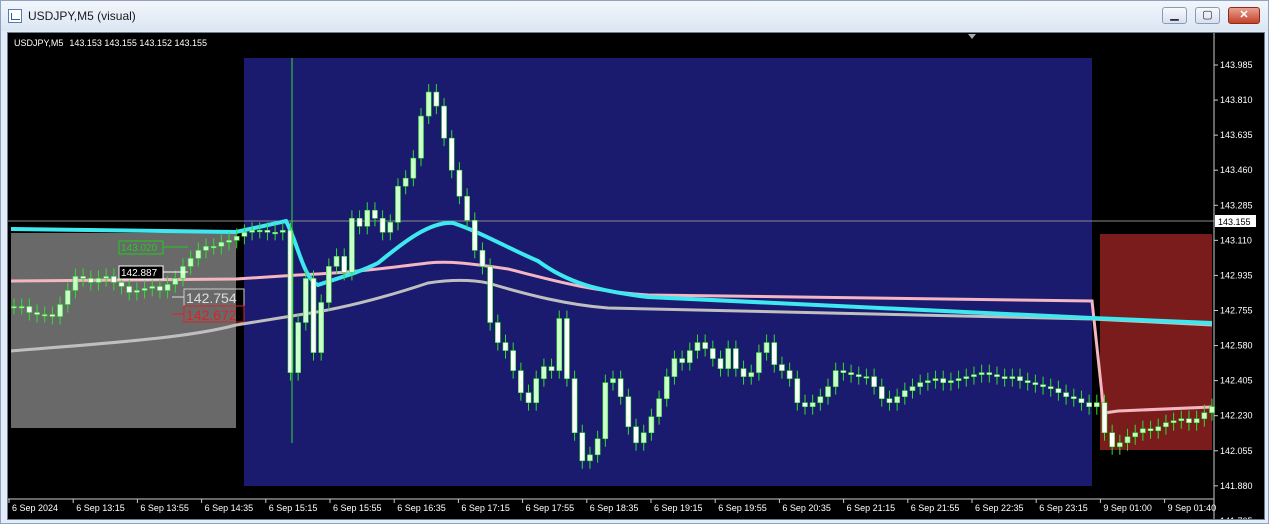  What do you see at coordinates (1236, 205) in the screenshot?
I see `price-axis-label: 143.285` at bounding box center [1236, 205].